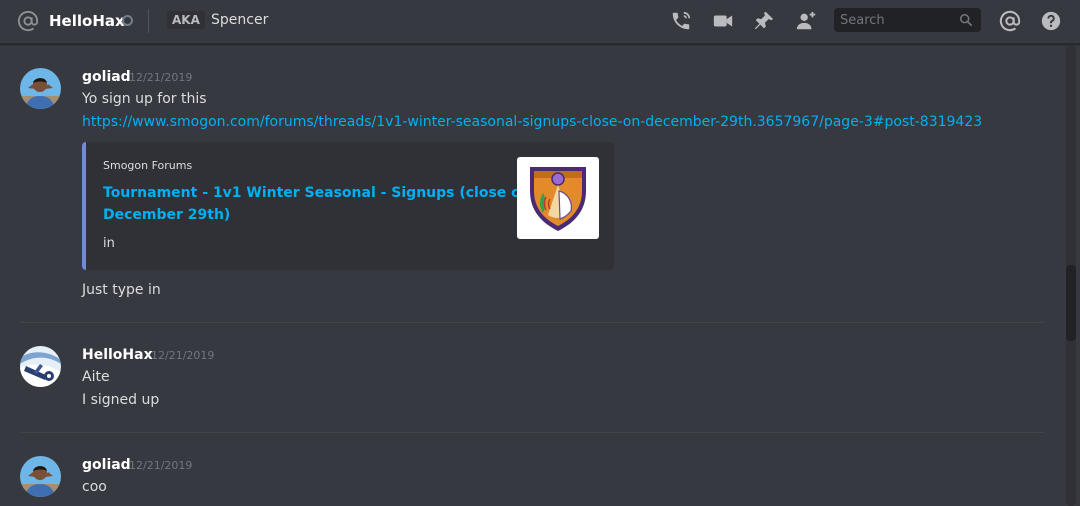  I want to click on embed-thumbnail, so click(558, 198).